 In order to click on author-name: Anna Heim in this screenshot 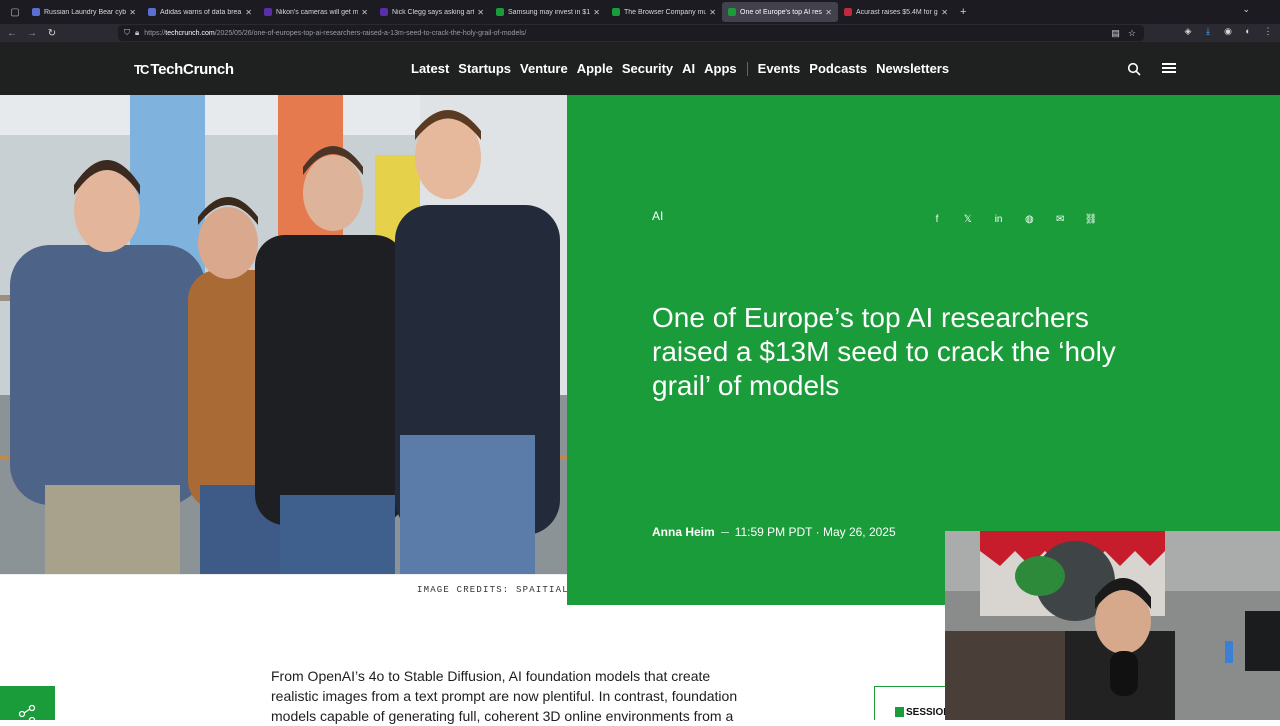, I will do `click(683, 532)`.